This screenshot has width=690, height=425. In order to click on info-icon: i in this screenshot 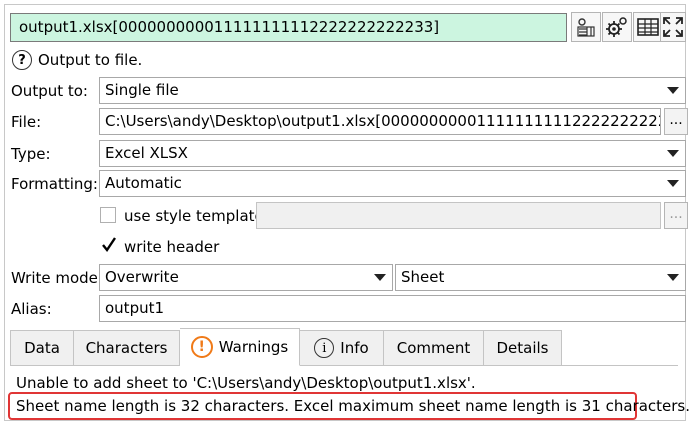, I will do `click(324, 348)`.